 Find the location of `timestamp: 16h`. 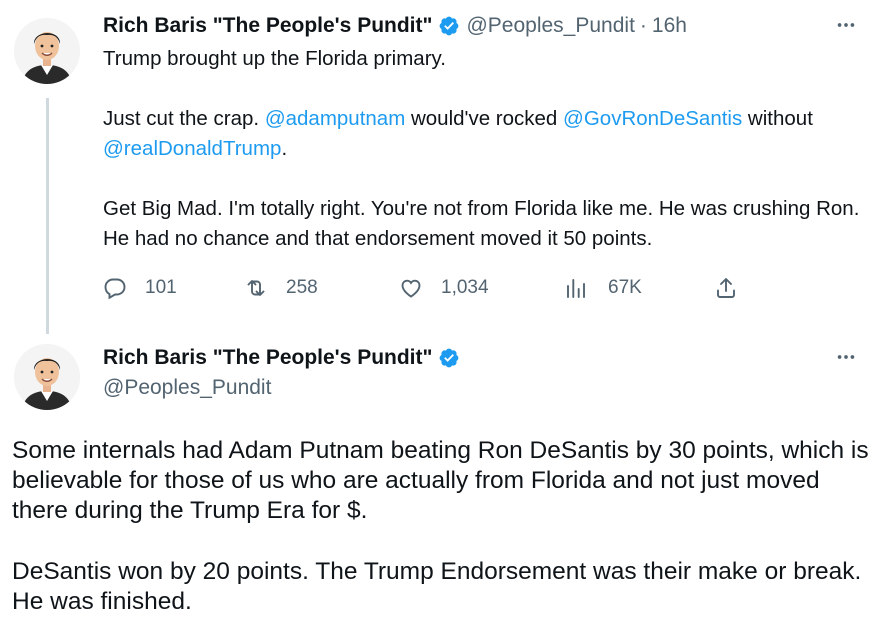

timestamp: 16h is located at coordinates (669, 26).